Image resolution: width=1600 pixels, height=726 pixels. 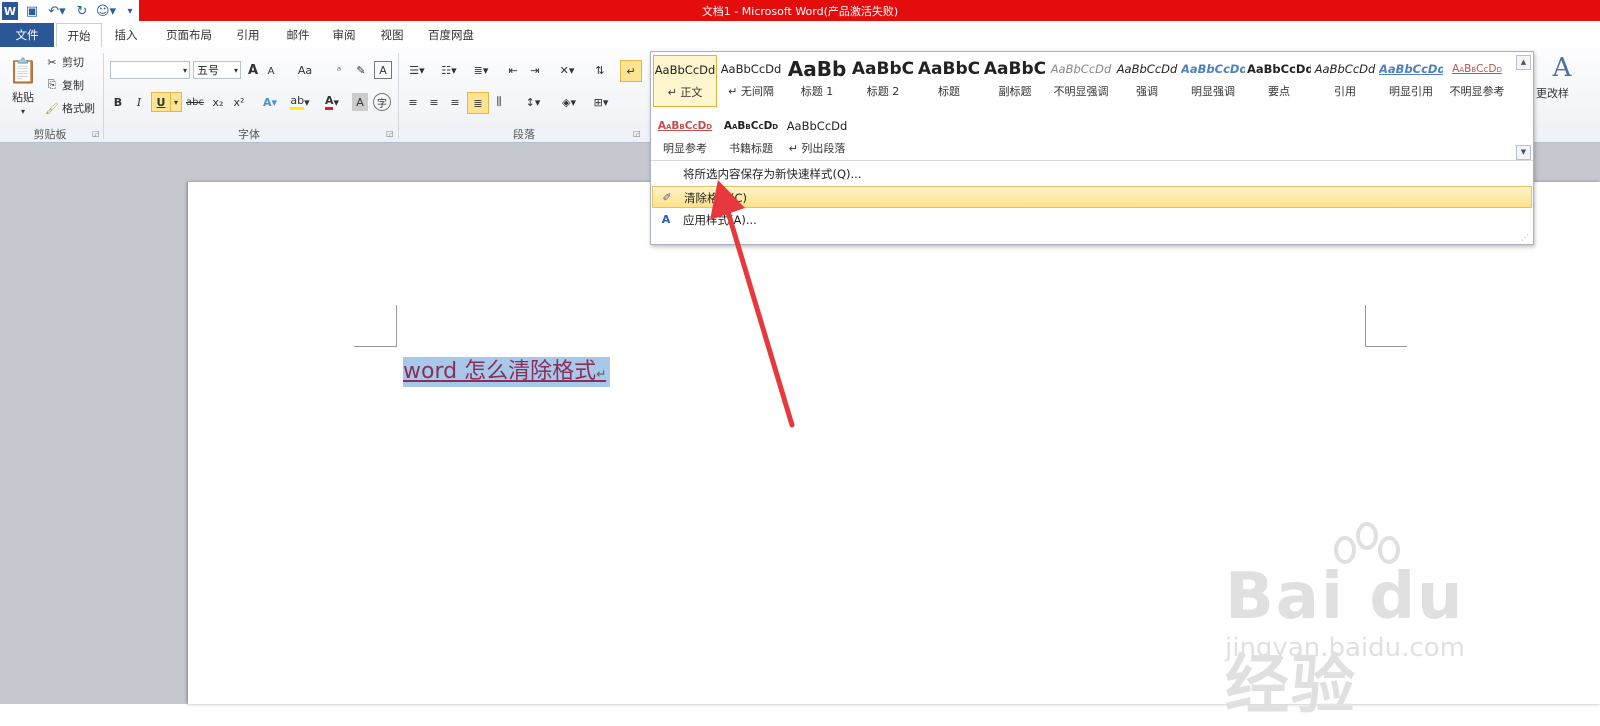 What do you see at coordinates (57, 11) in the screenshot?
I see `undo-icon: ↶▾` at bounding box center [57, 11].